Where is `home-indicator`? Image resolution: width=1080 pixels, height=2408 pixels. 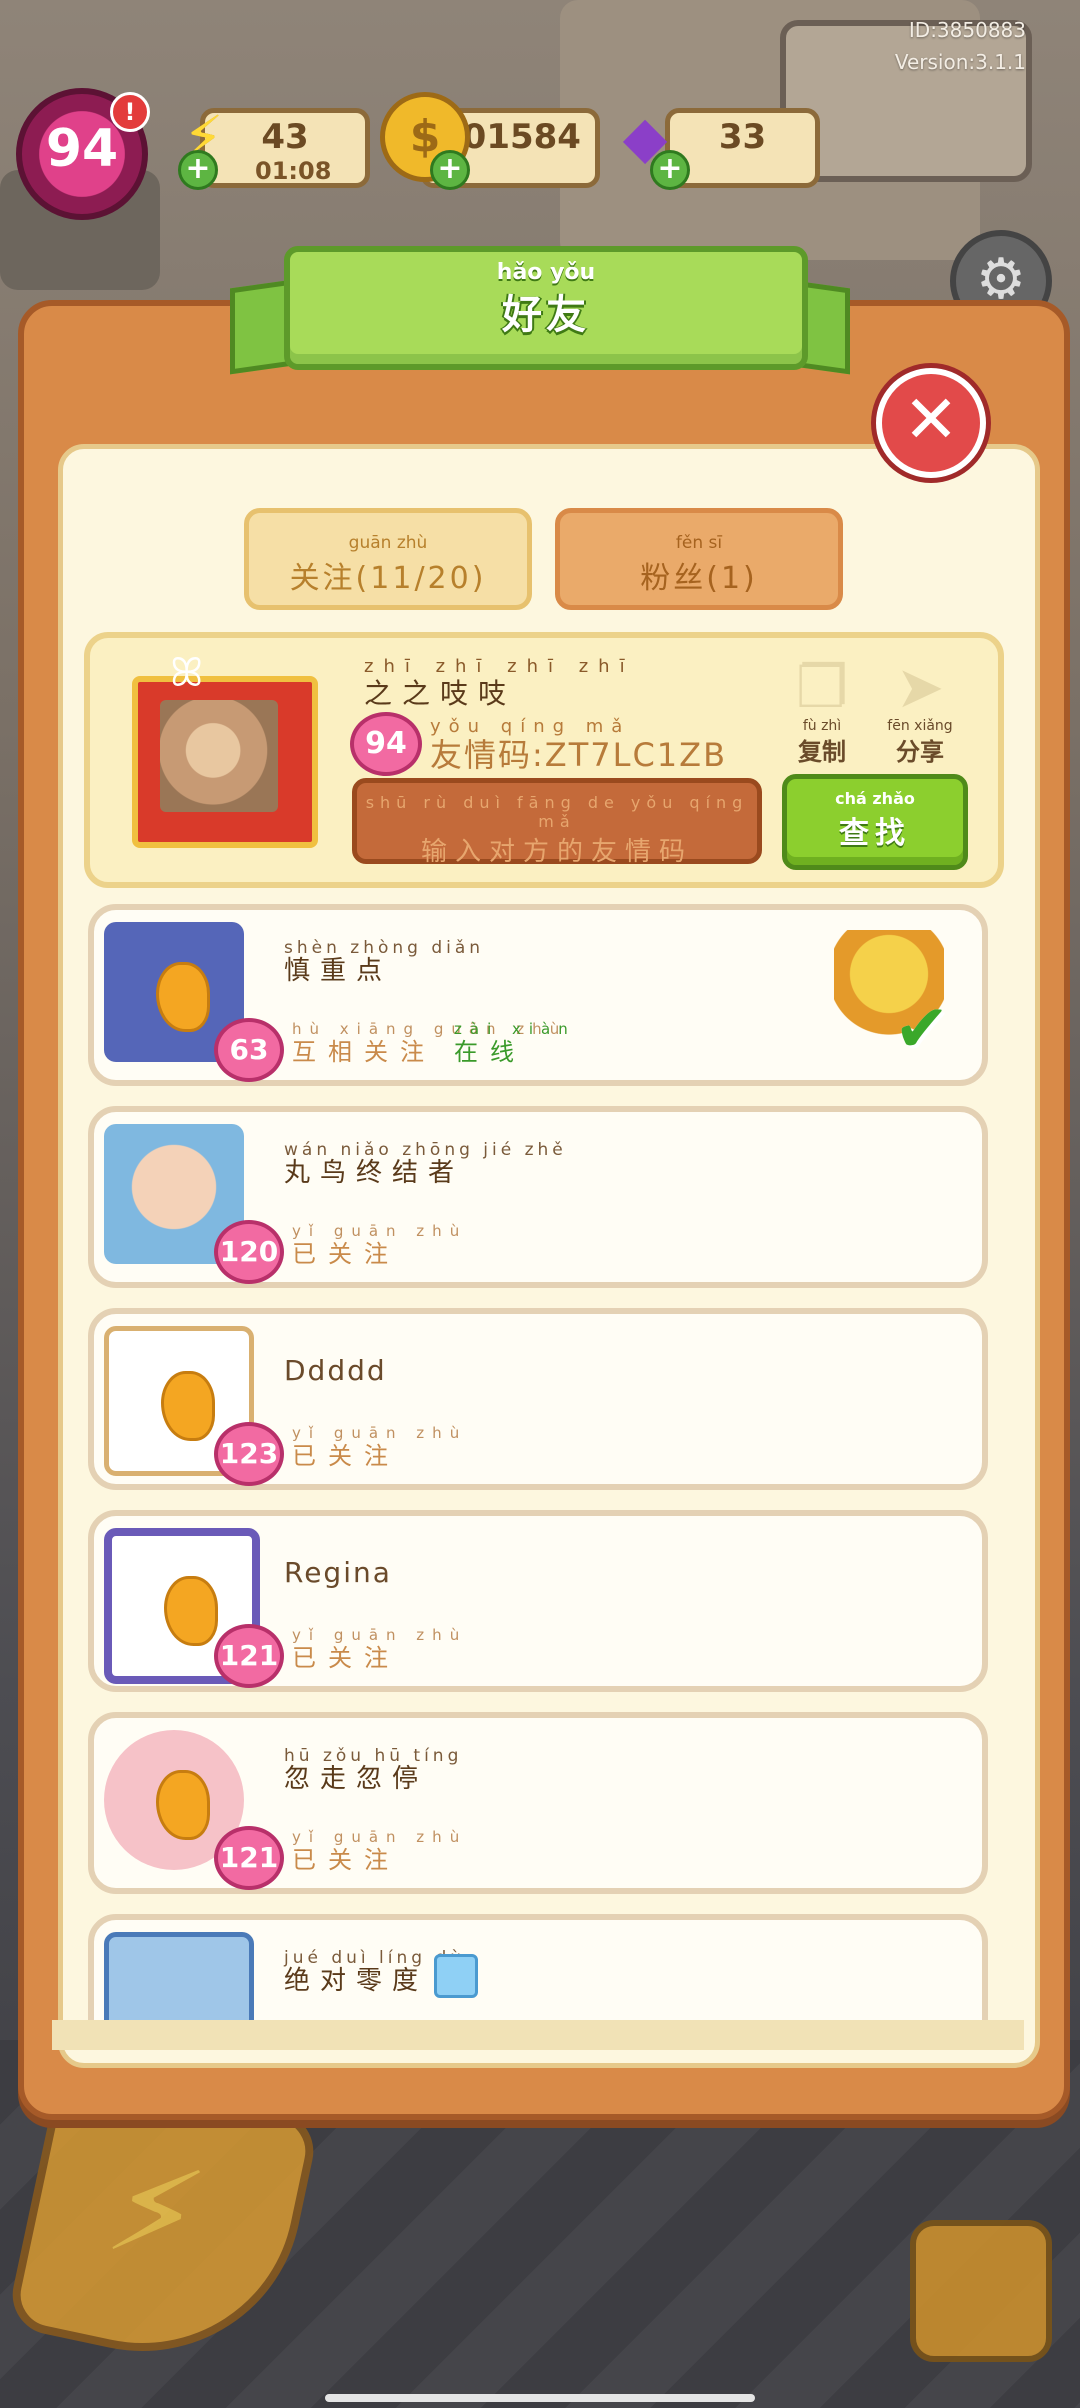
home-indicator is located at coordinates (540, 2398).